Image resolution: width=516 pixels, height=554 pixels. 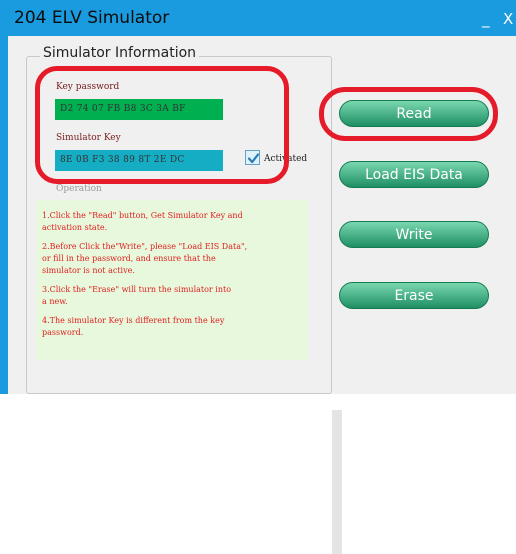 I want to click on operation-label: Operation, so click(x=79, y=189).